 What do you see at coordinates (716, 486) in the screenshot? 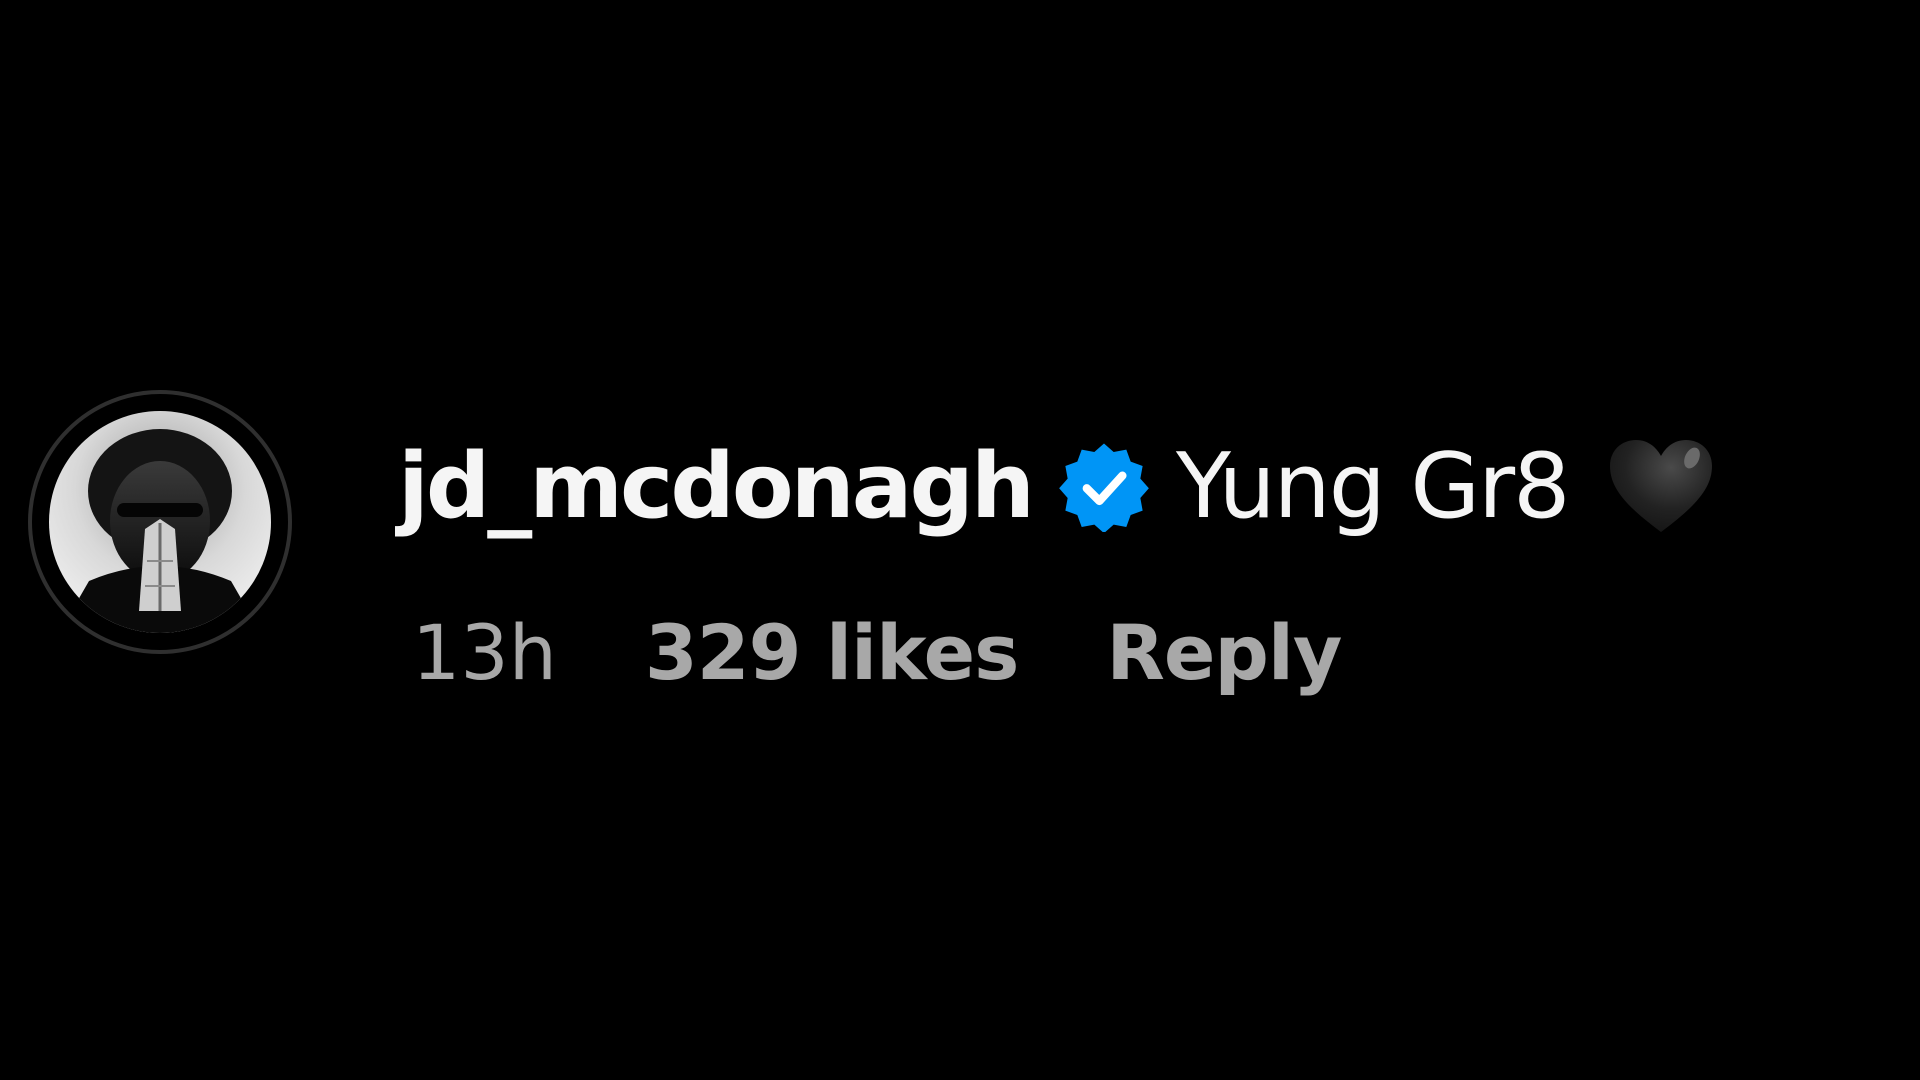
I see `username-link: jd_mcdonagh` at bounding box center [716, 486].